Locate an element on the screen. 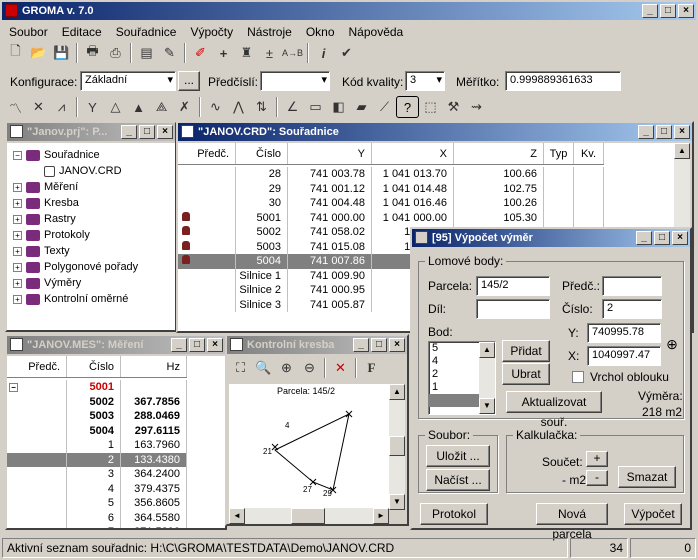  delete-icon: ✕ is located at coordinates (340, 368).